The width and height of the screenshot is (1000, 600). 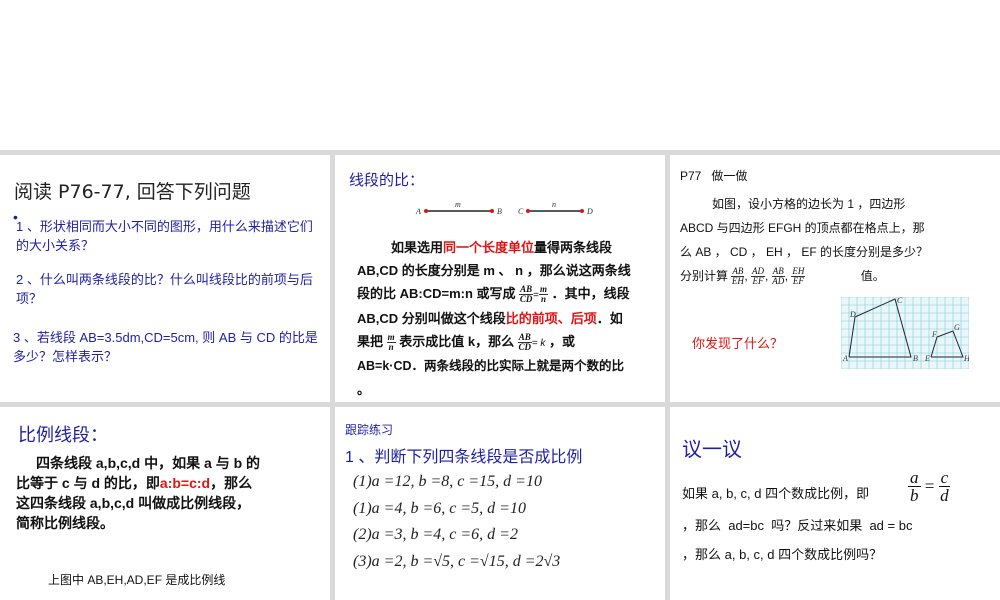 I want to click on label-h: H, so click(x=966, y=358).